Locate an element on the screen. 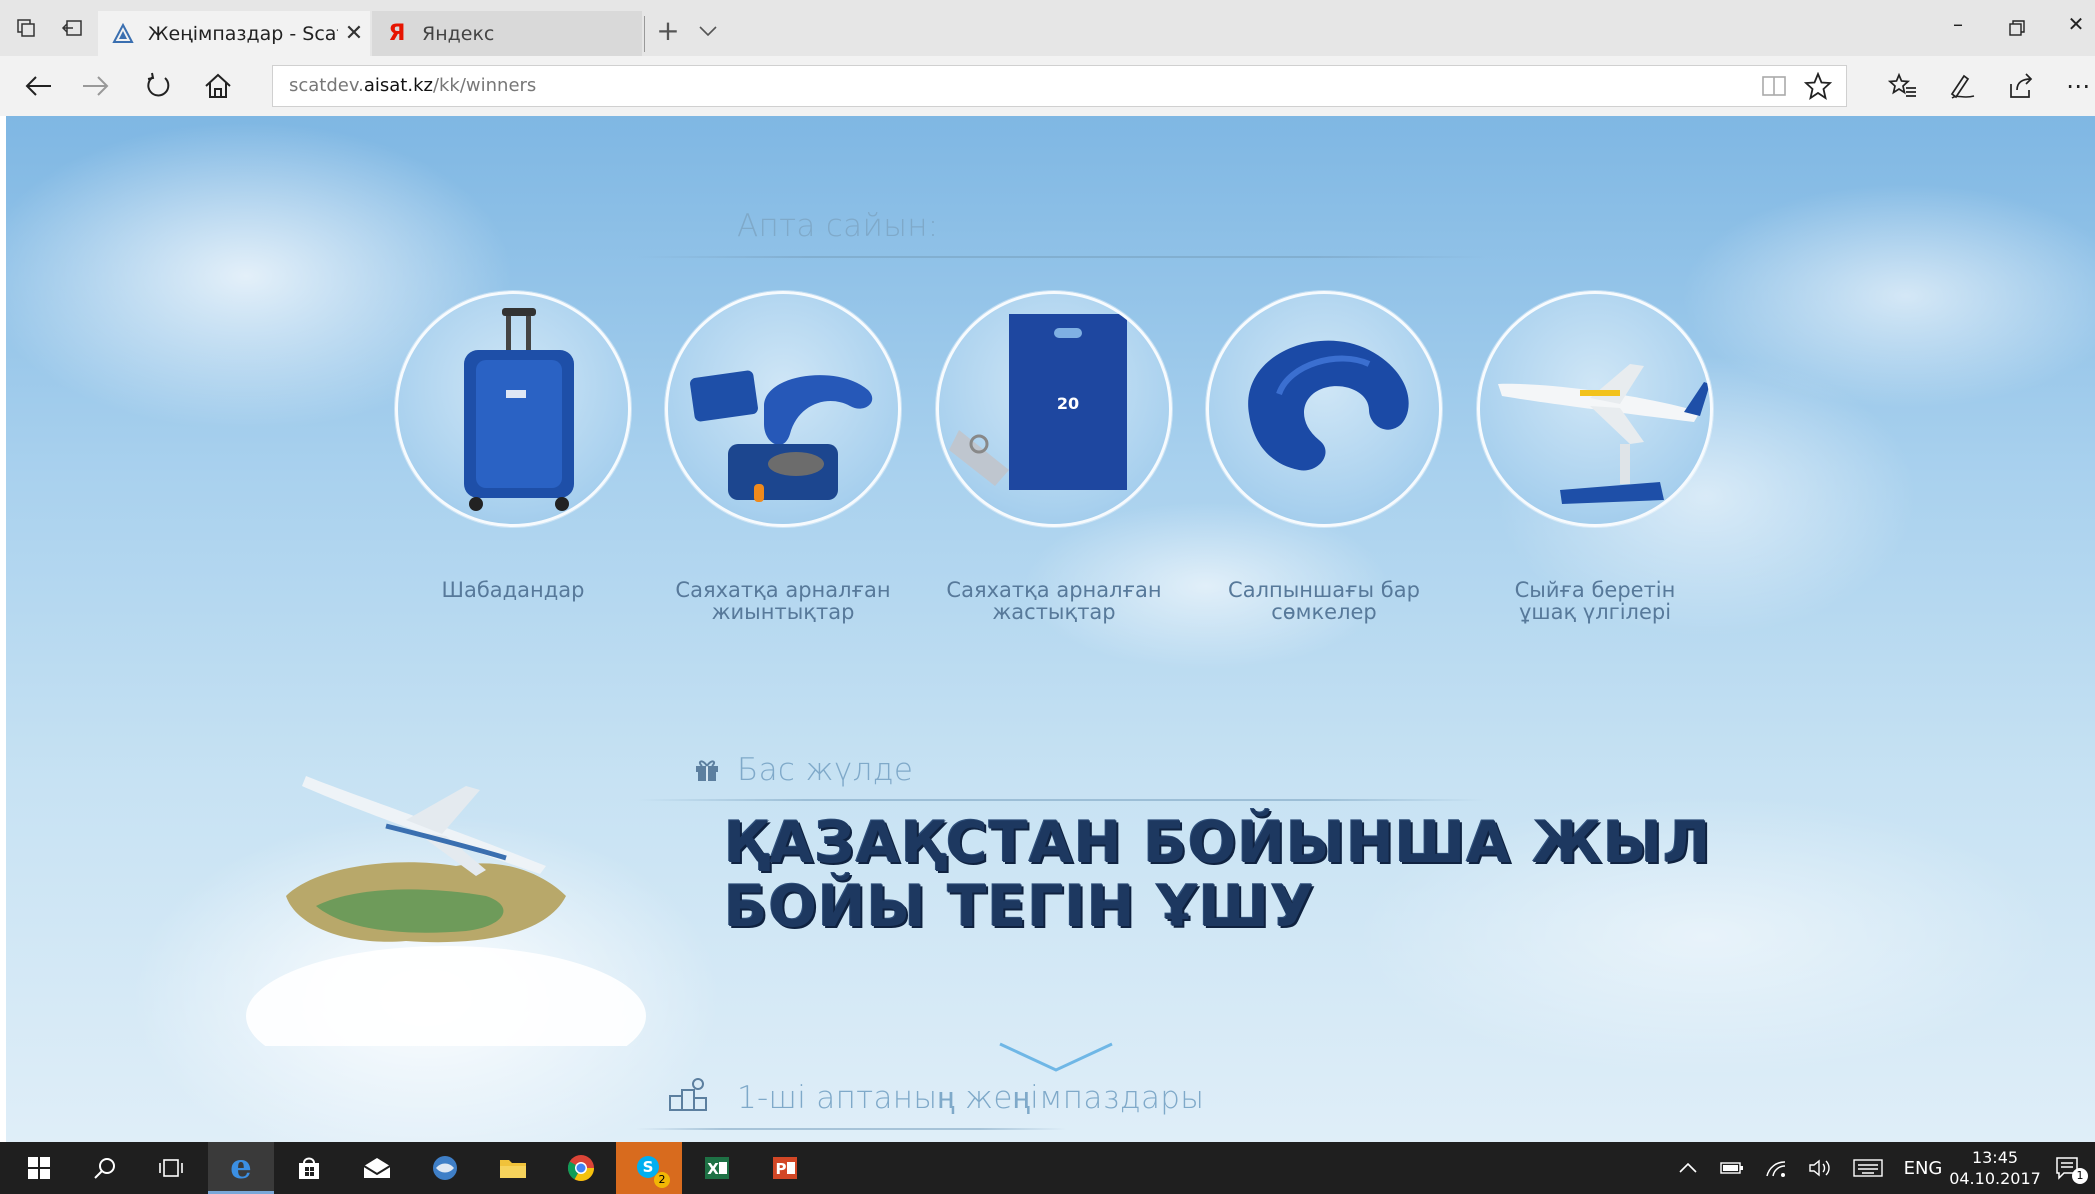 The height and width of the screenshot is (1194, 2095). main-prize-line2: БОЙЫ ТЕГІН ҰШУ is located at coordinates (1020, 907).